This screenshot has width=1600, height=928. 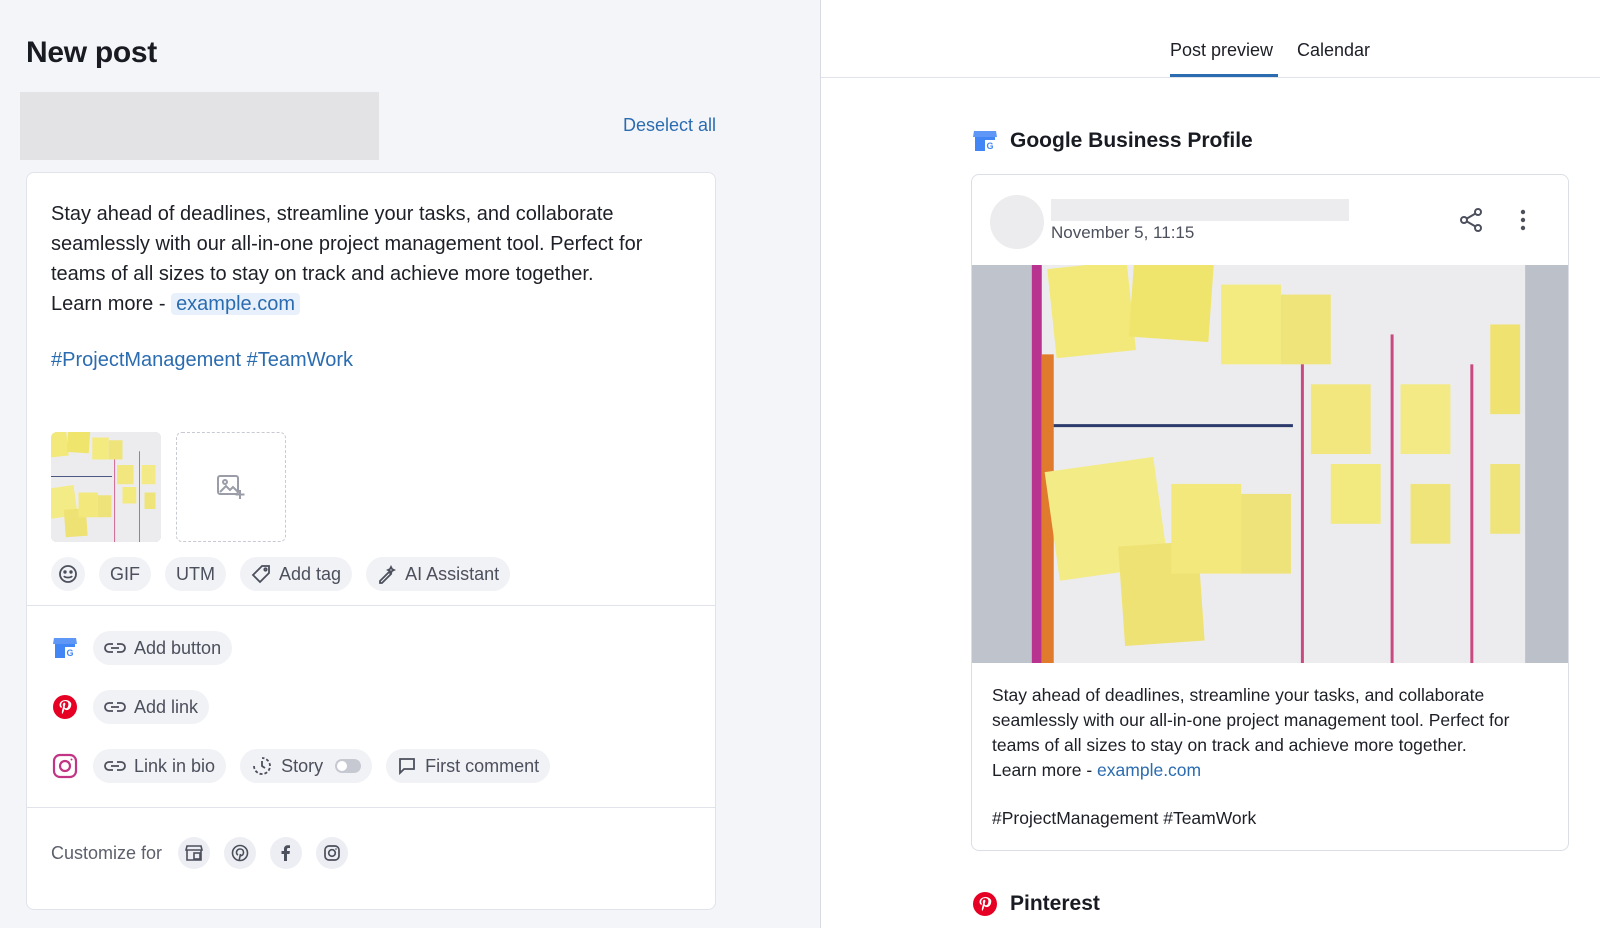 I want to click on link-in-bio-label: Link in bio, so click(x=175, y=765).